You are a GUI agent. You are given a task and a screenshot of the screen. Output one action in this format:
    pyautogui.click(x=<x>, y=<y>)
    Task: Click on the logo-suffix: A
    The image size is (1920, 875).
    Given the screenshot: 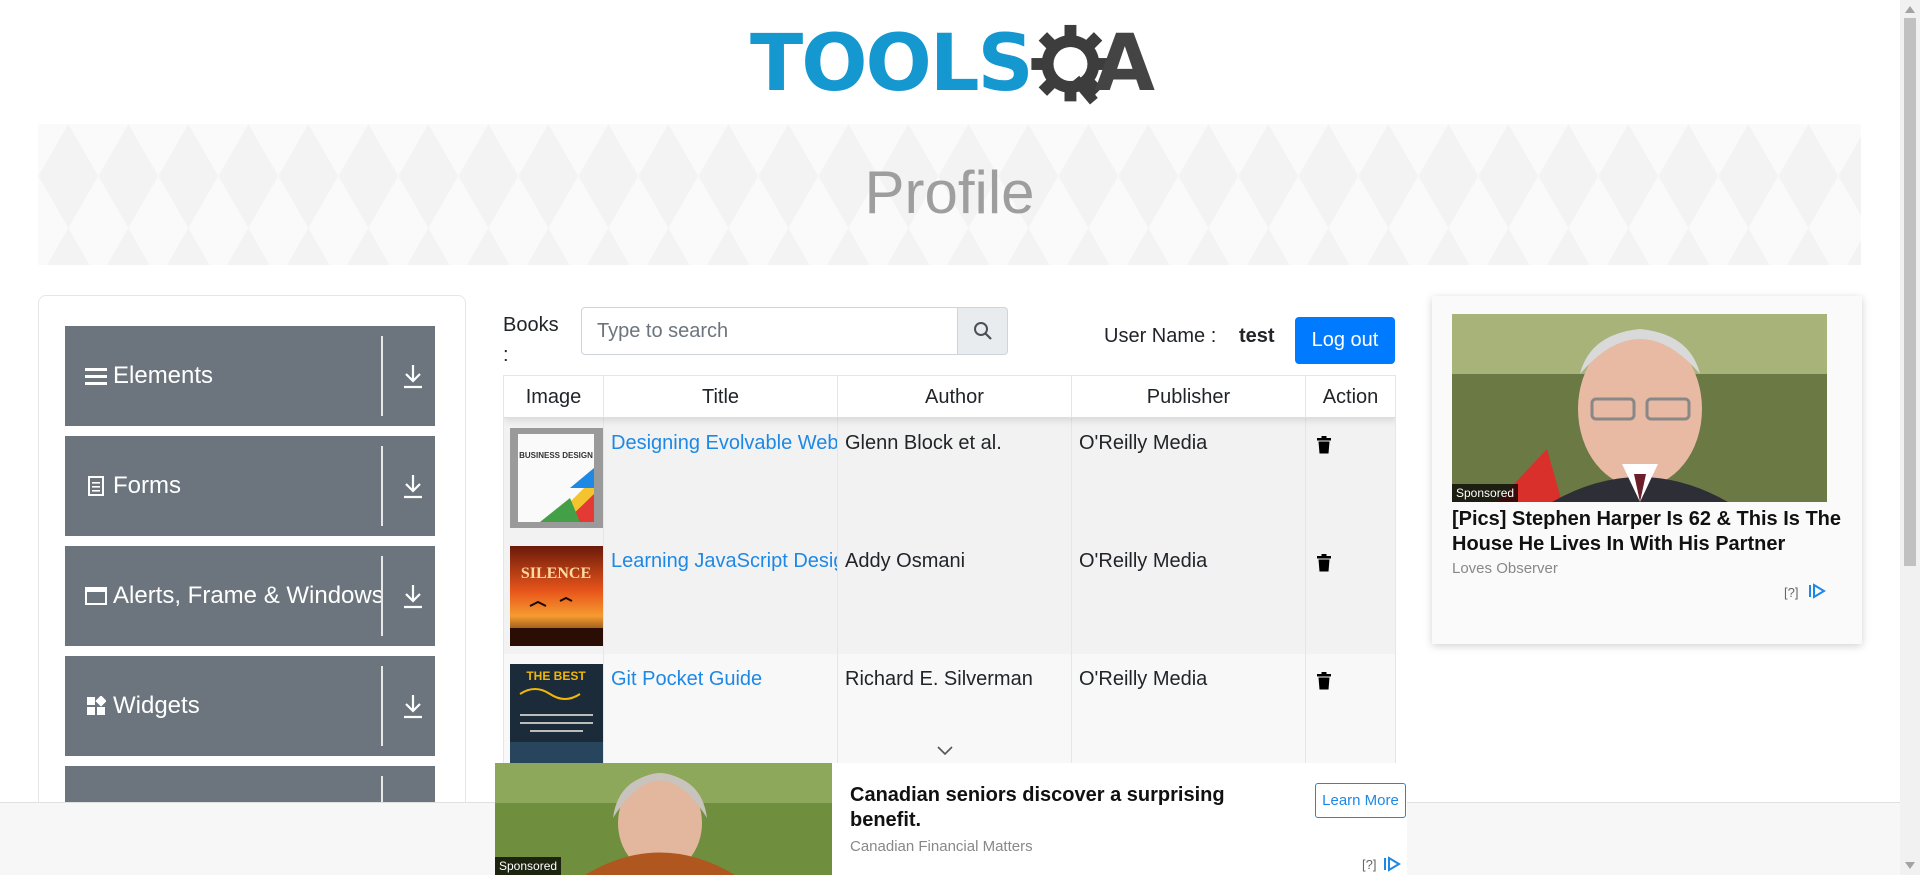 What is the action you would take?
    pyautogui.click(x=1124, y=64)
    